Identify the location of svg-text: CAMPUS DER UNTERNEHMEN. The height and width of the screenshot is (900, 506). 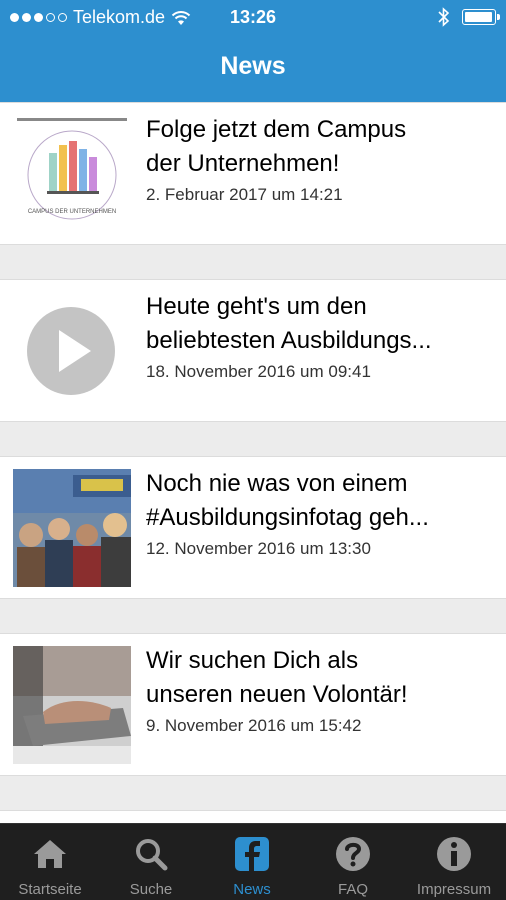
(72, 212).